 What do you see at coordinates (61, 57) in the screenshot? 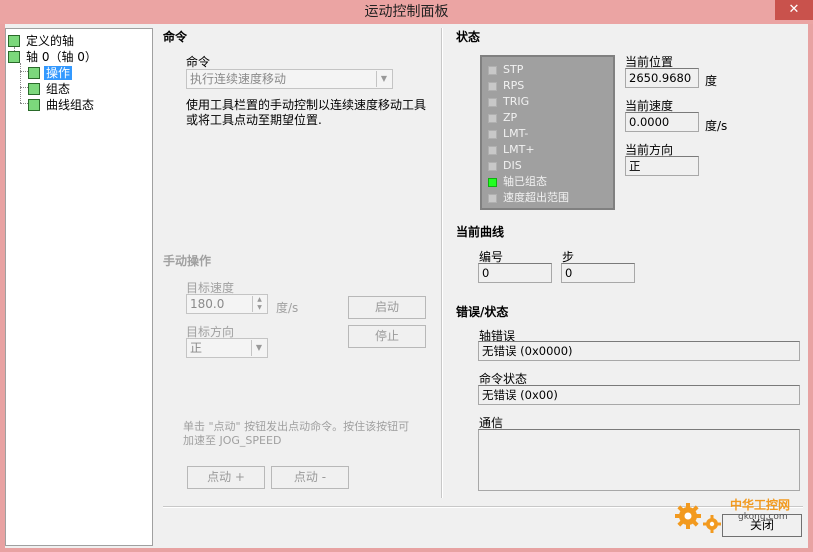
I see `tree-item-label: 轴 0（轴 0）` at bounding box center [61, 57].